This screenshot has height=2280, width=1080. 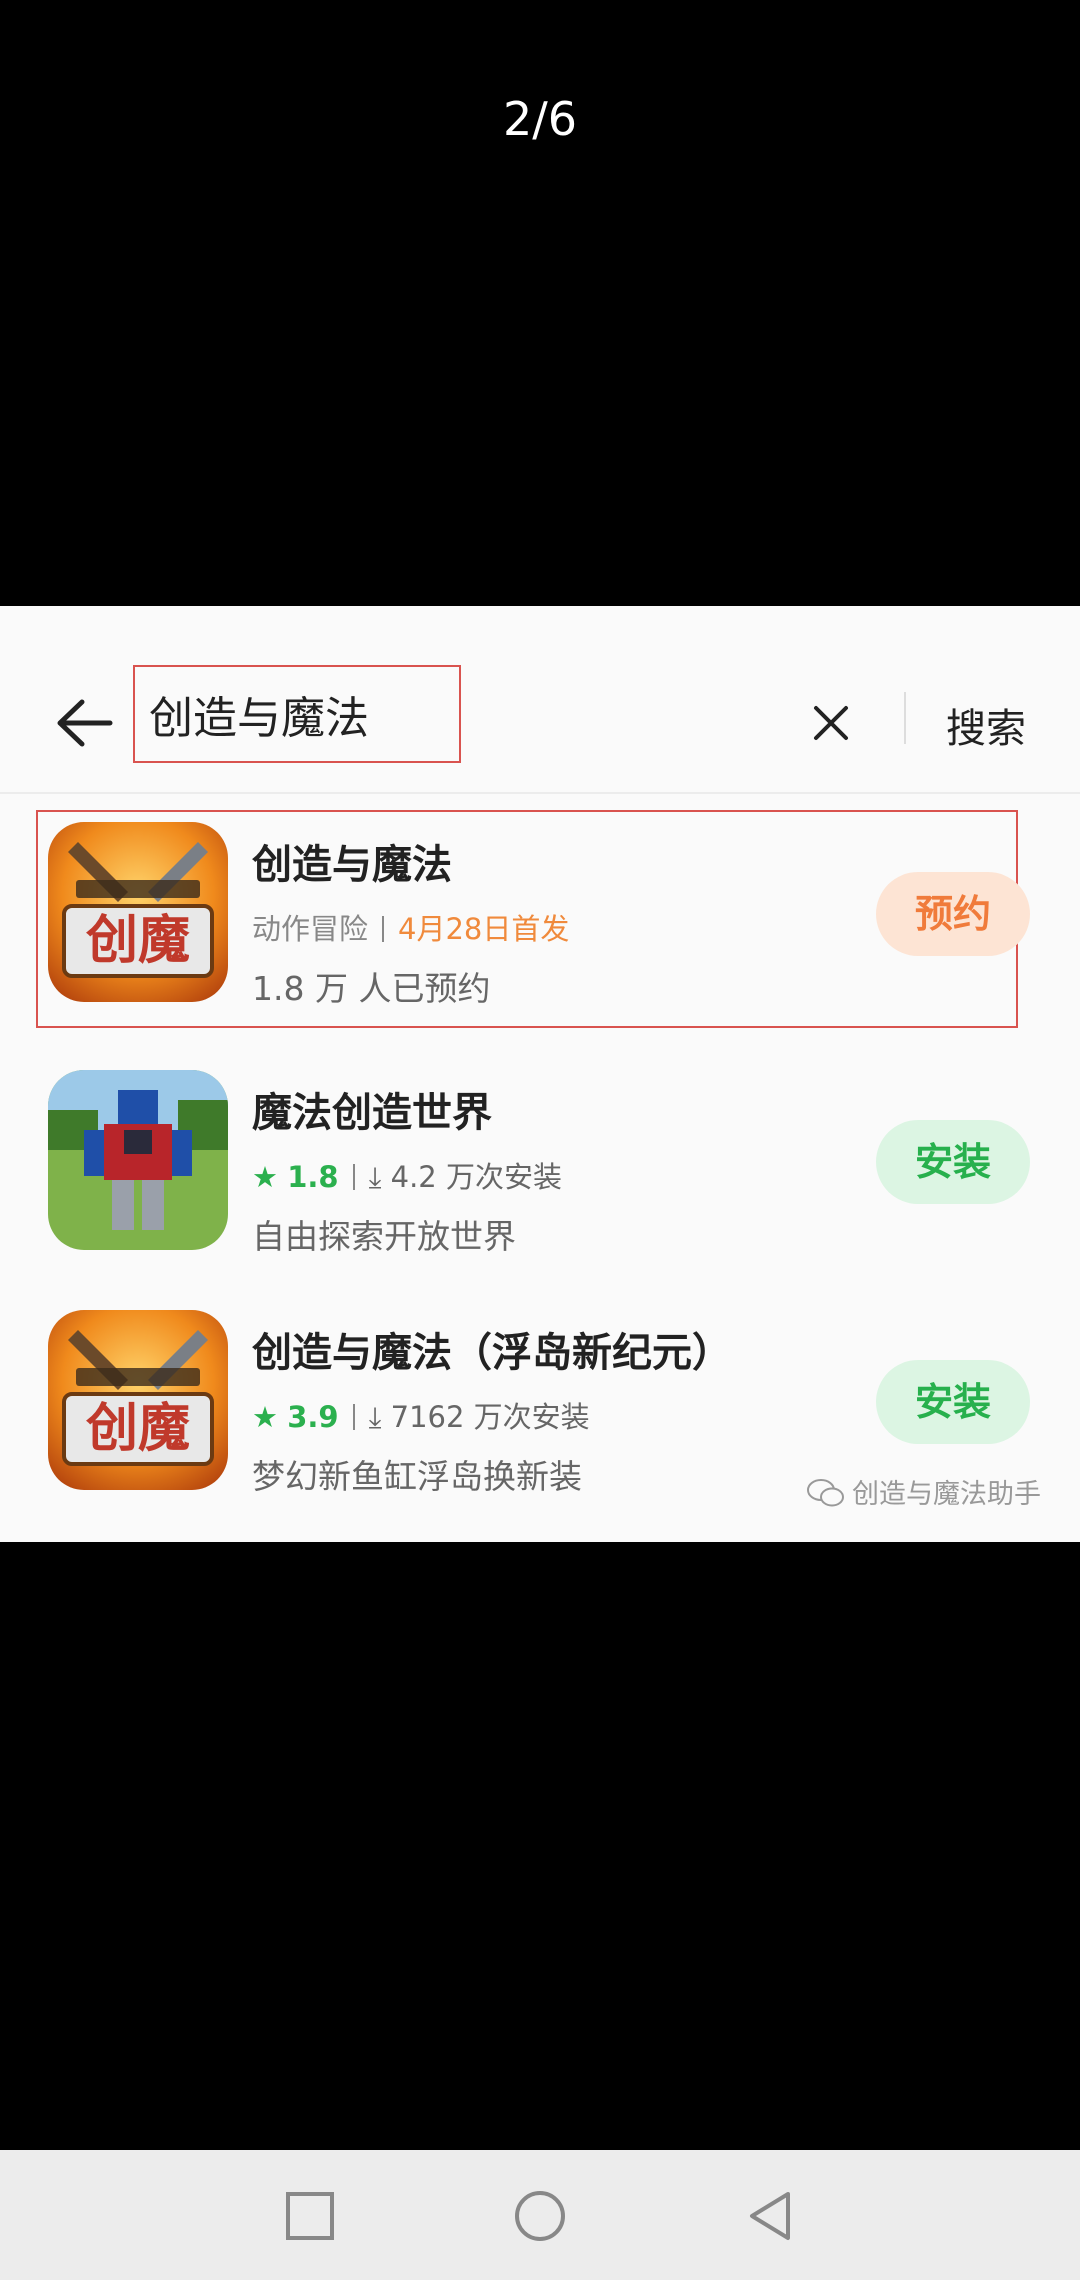 I want to click on app-meta: ★ 1.8 ⤓ 4.2 万次安装, so click(x=407, y=1175).